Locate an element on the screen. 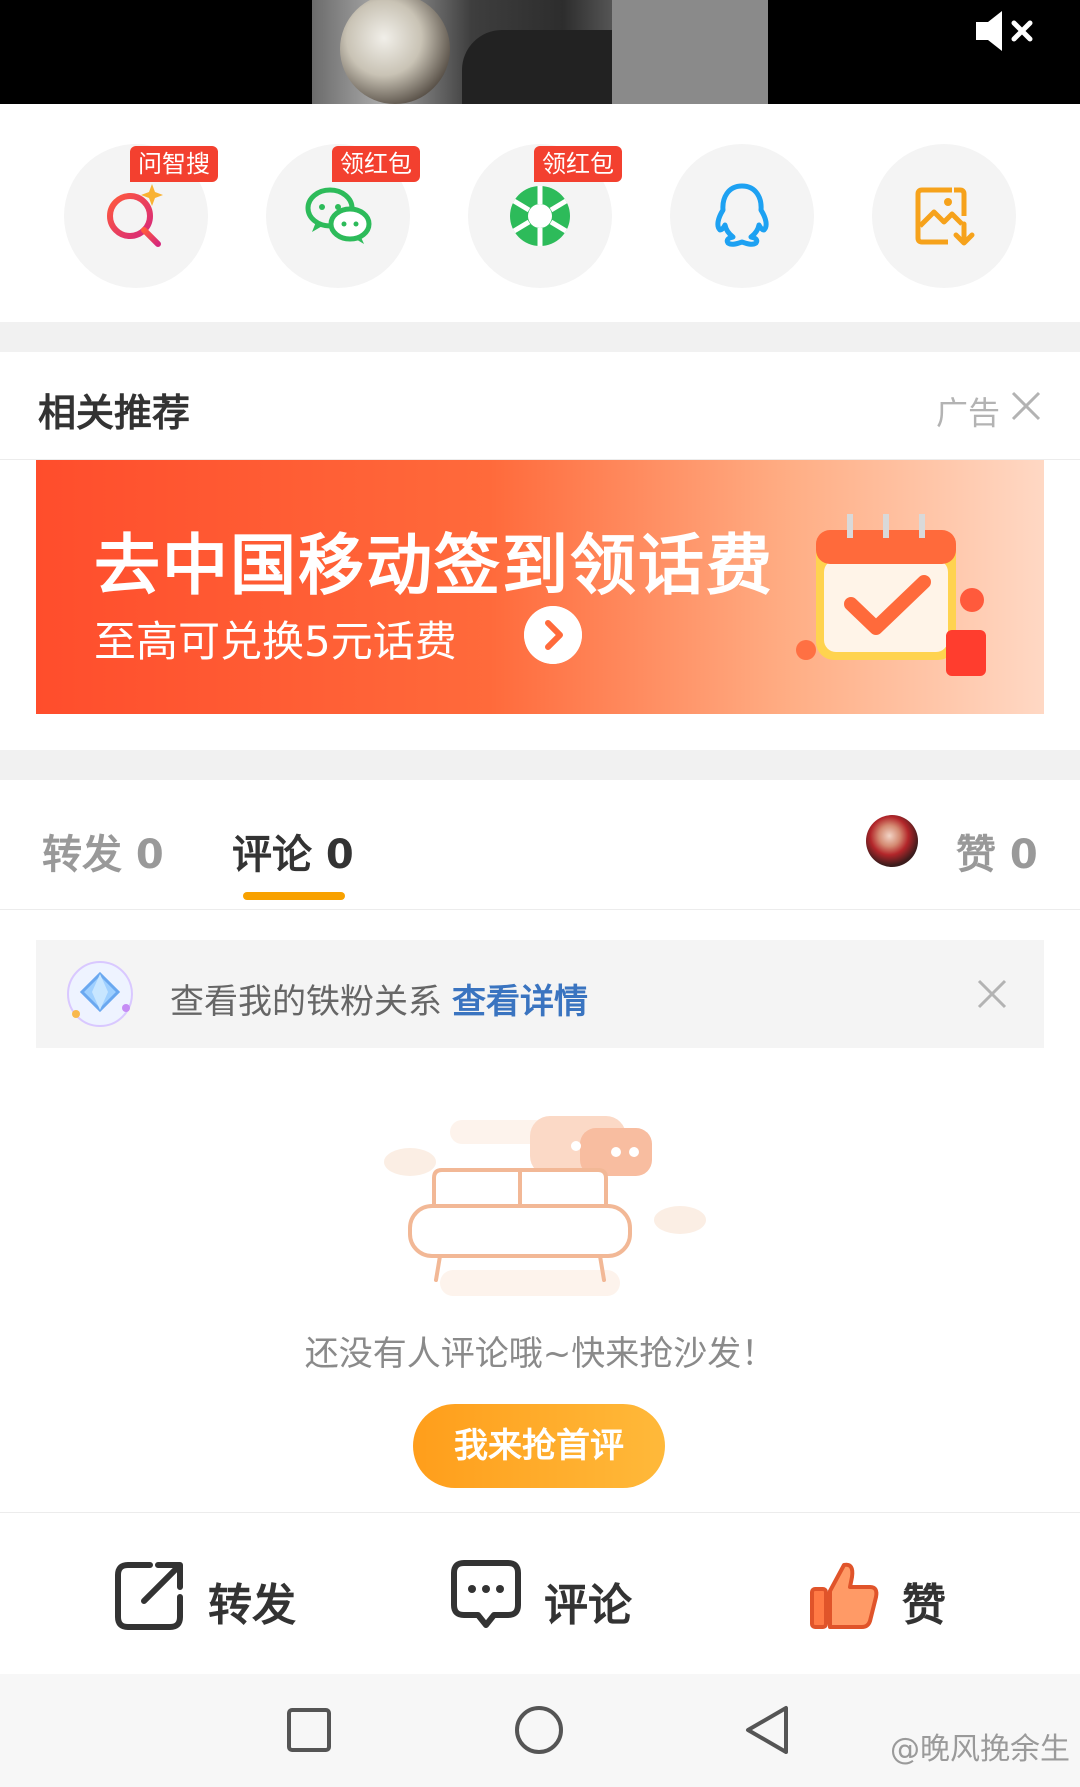 This screenshot has height=1787, width=1080. banner-headline: 去中国移动签到领话费 is located at coordinates (434, 565).